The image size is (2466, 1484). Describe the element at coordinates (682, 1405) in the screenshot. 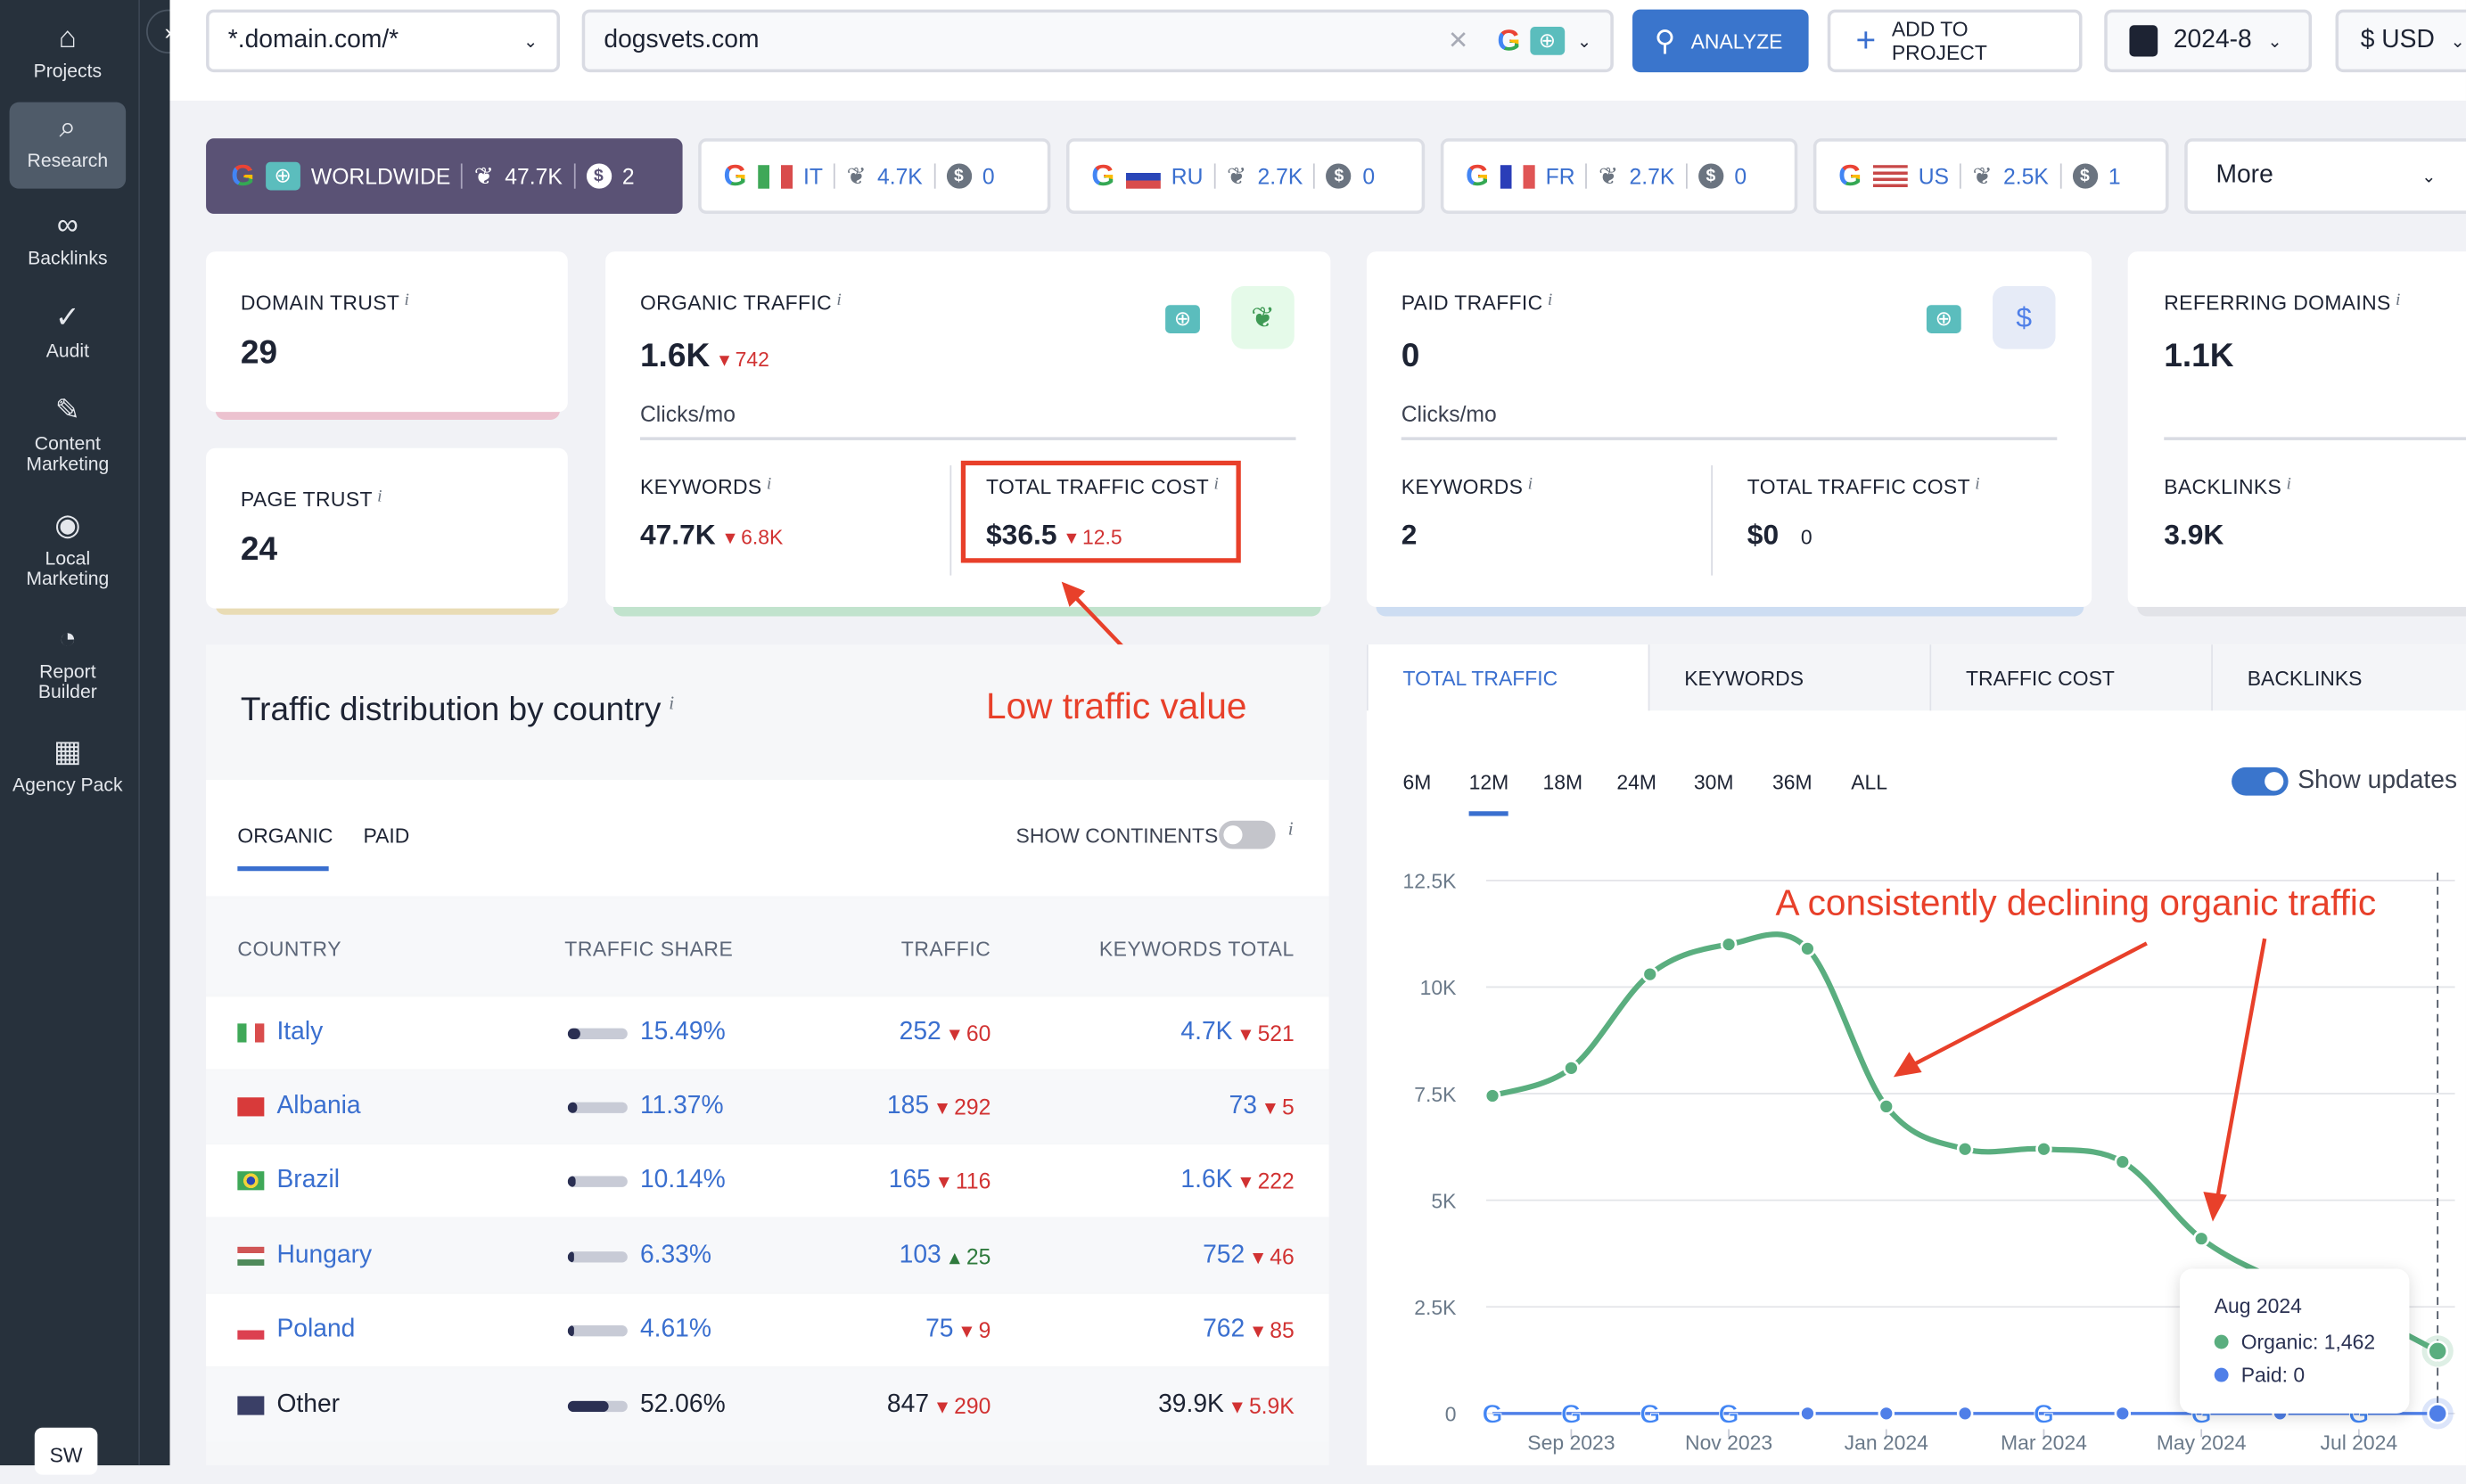

I see `traffic-share: 52.06%` at that location.